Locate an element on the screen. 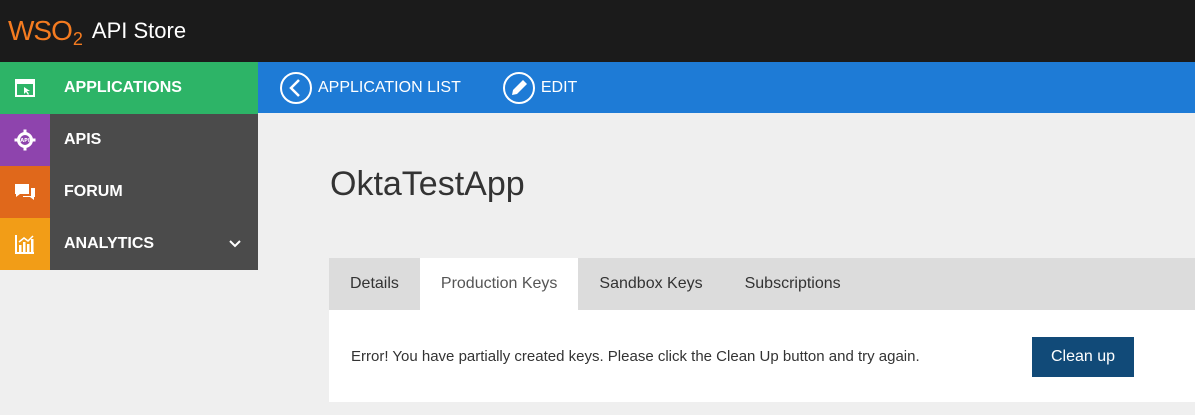 This screenshot has width=1195, height=415. sidebar: APPLICATIONS API APIS FORUM ANALYTICS is located at coordinates (129, 166).